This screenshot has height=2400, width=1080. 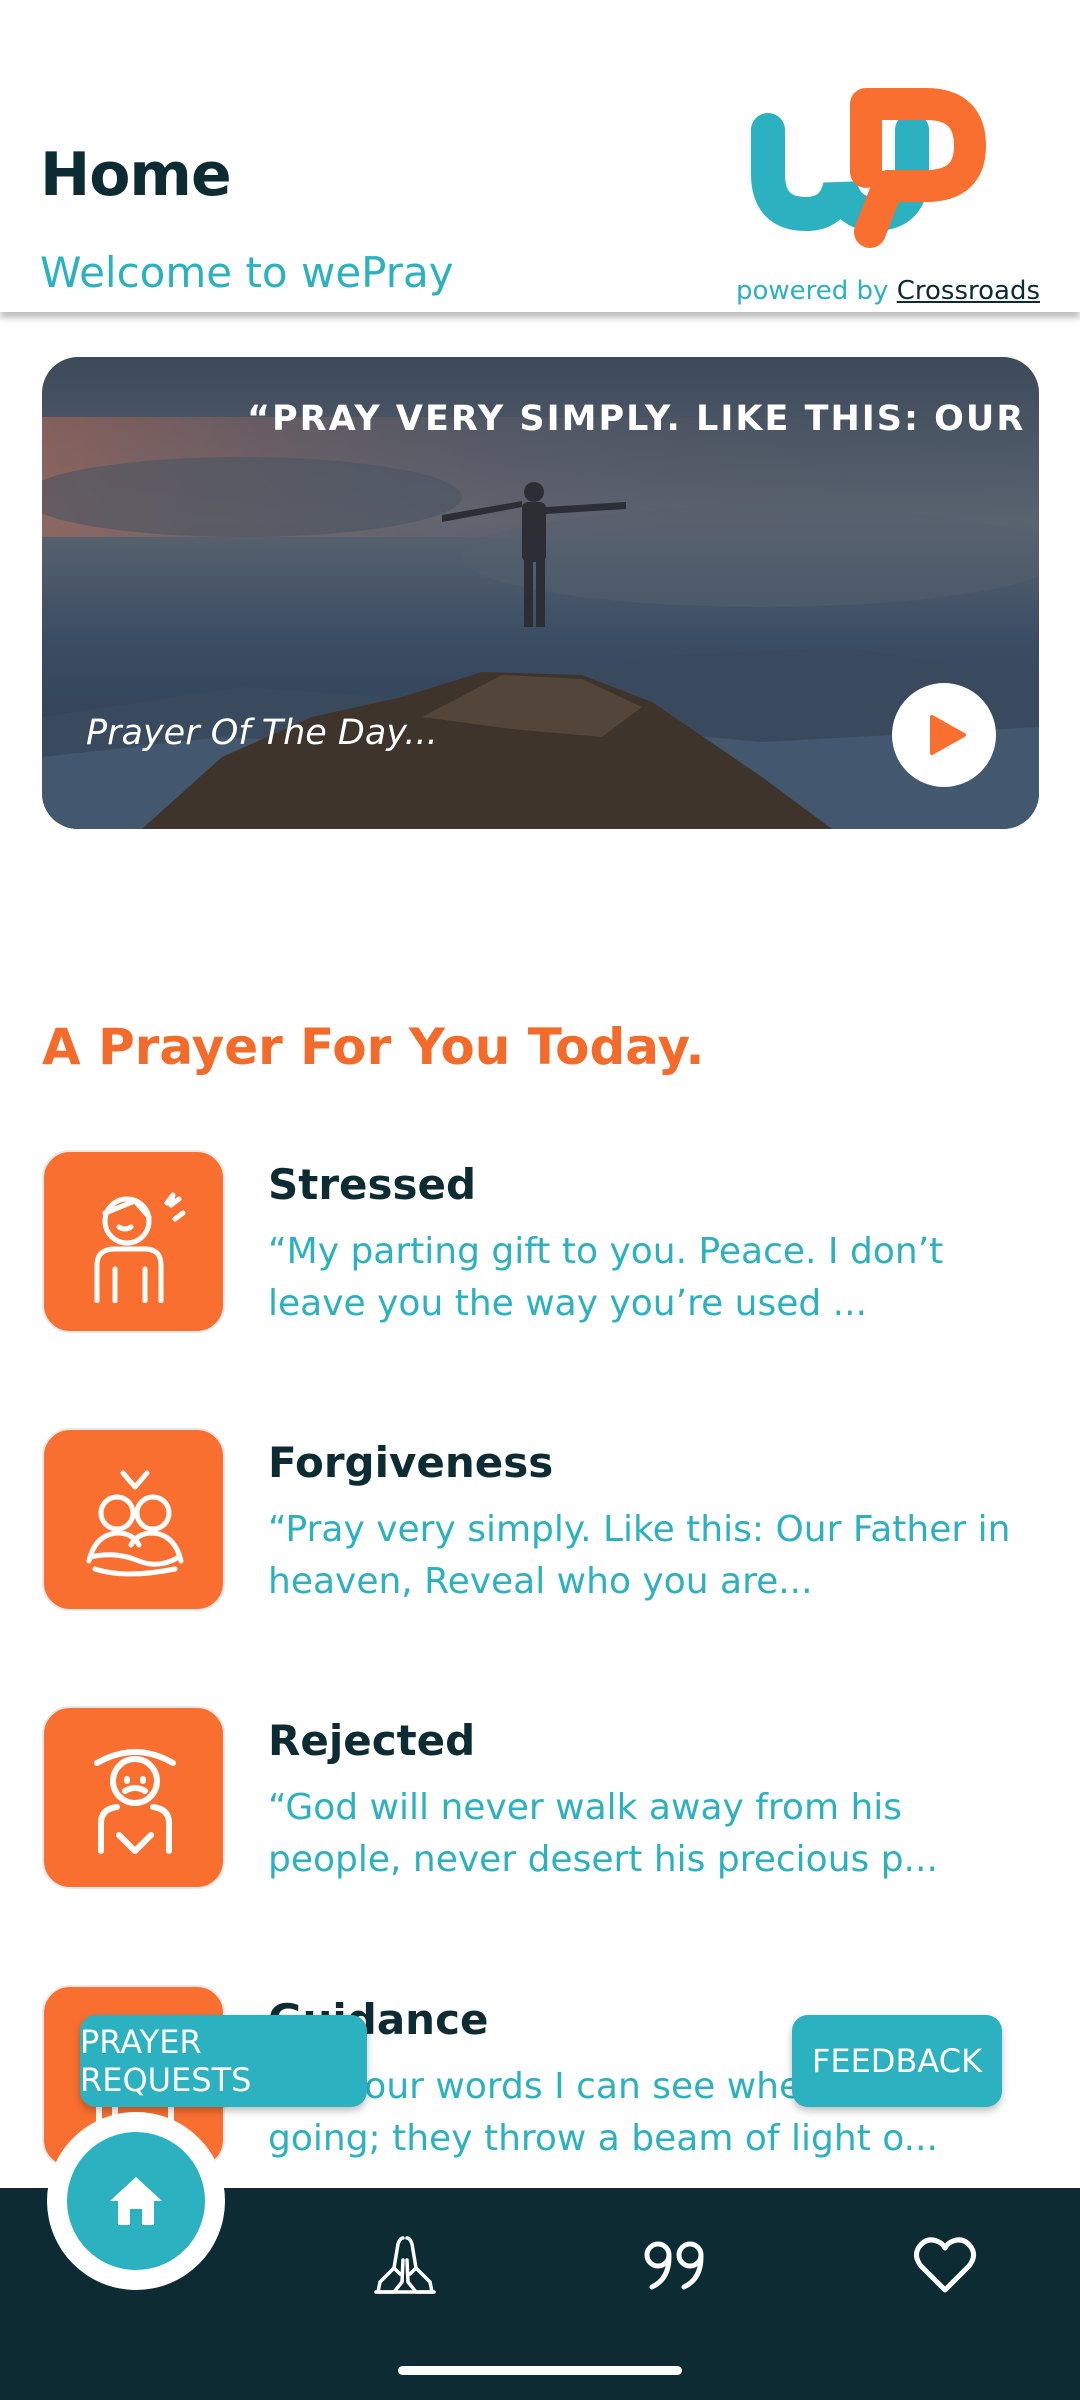 I want to click on hero-quote: “PRAY VERY SIMPLY. LIKE THIS: OUR FATH, so click(x=643, y=419).